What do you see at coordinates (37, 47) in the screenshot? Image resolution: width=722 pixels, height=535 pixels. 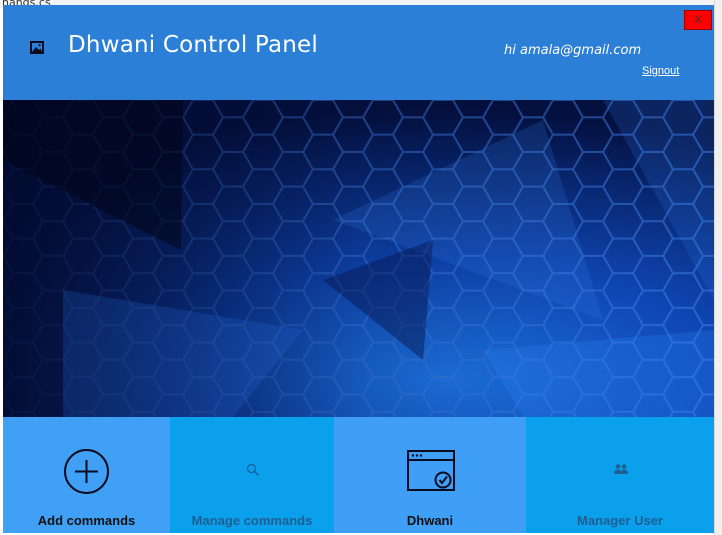 I see `image-icon` at bounding box center [37, 47].